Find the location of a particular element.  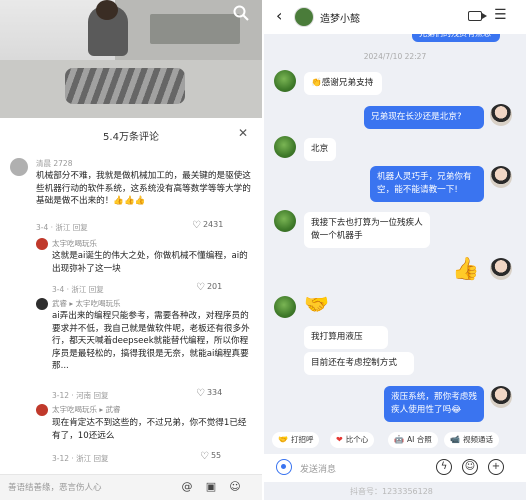

like-button: ♡ 55 is located at coordinates (210, 456).